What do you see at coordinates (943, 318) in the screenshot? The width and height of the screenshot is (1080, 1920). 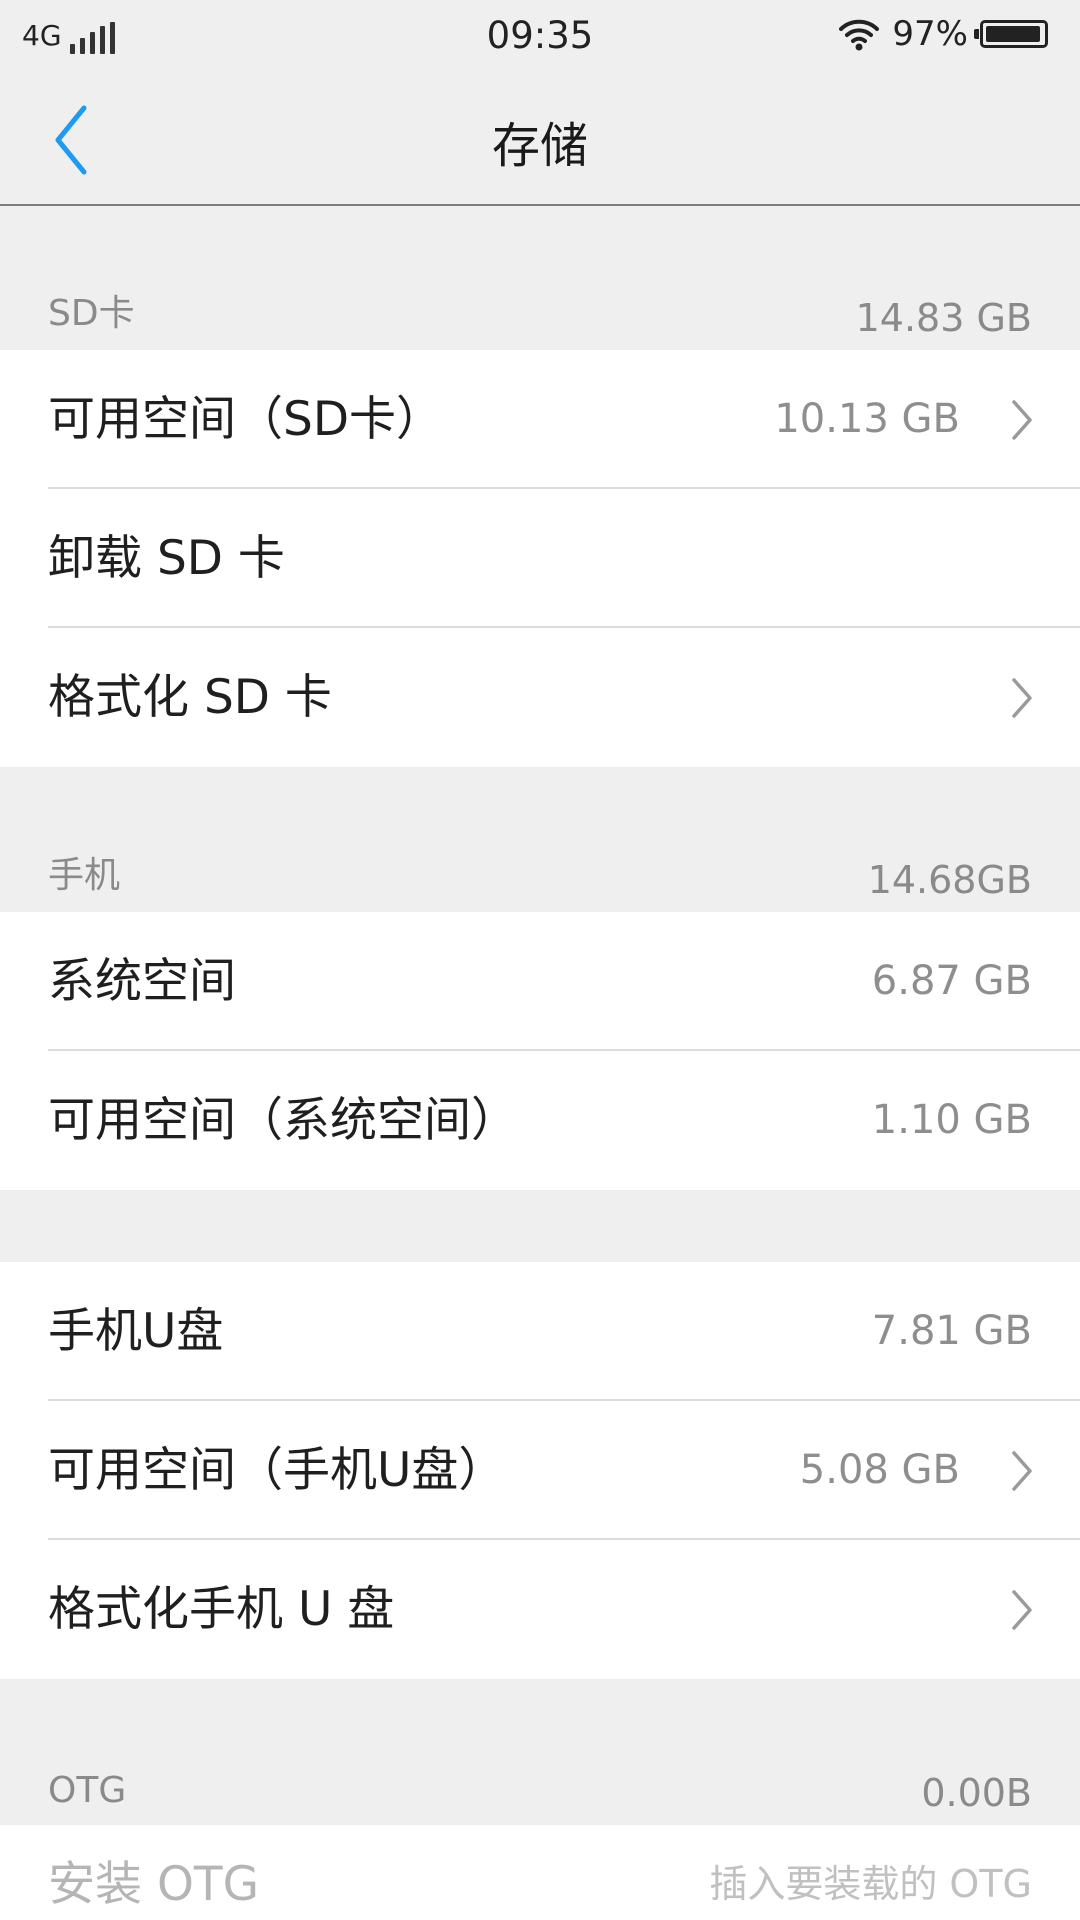 I see `section-total: 14.83 GB` at bounding box center [943, 318].